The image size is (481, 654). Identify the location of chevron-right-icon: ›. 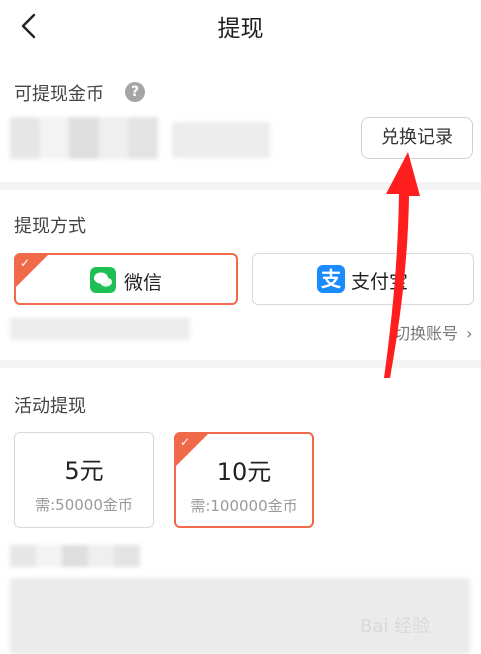
(469, 333).